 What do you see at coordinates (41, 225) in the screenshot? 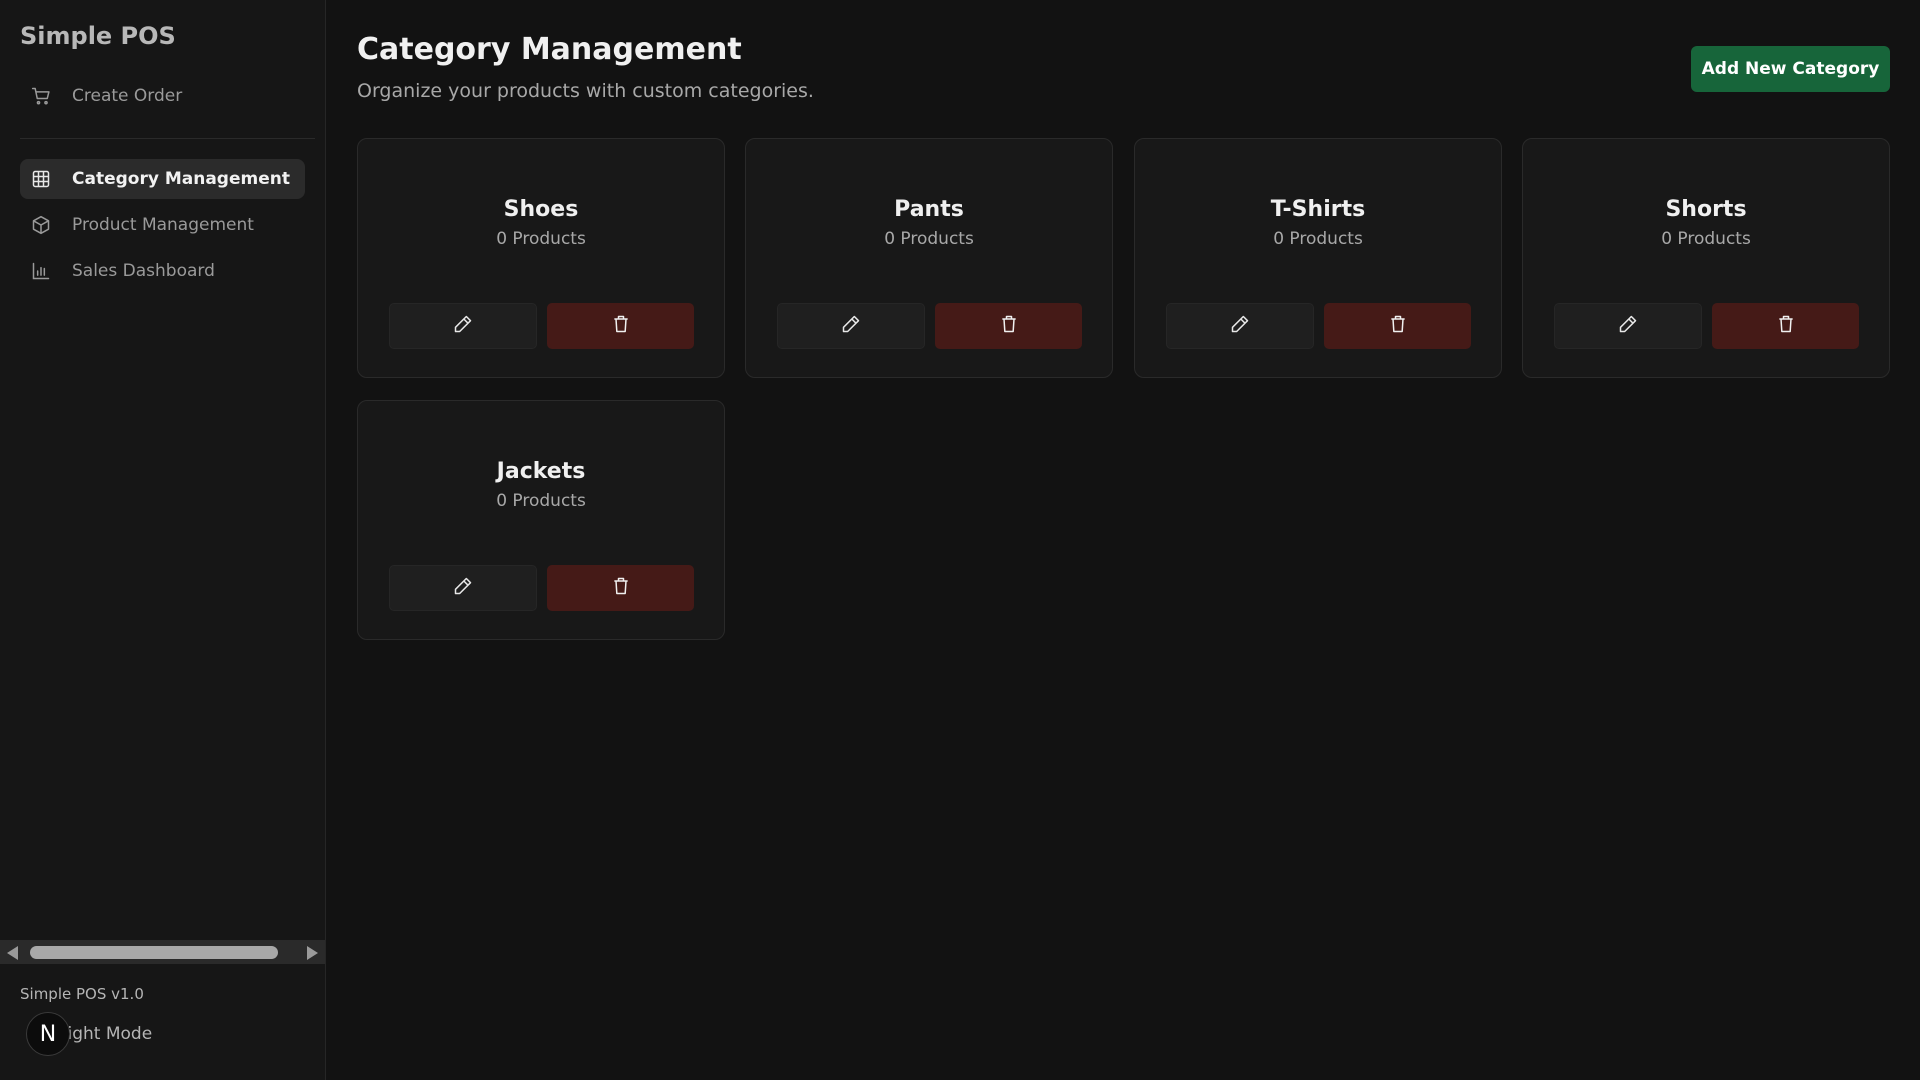
I see `box-icon` at bounding box center [41, 225].